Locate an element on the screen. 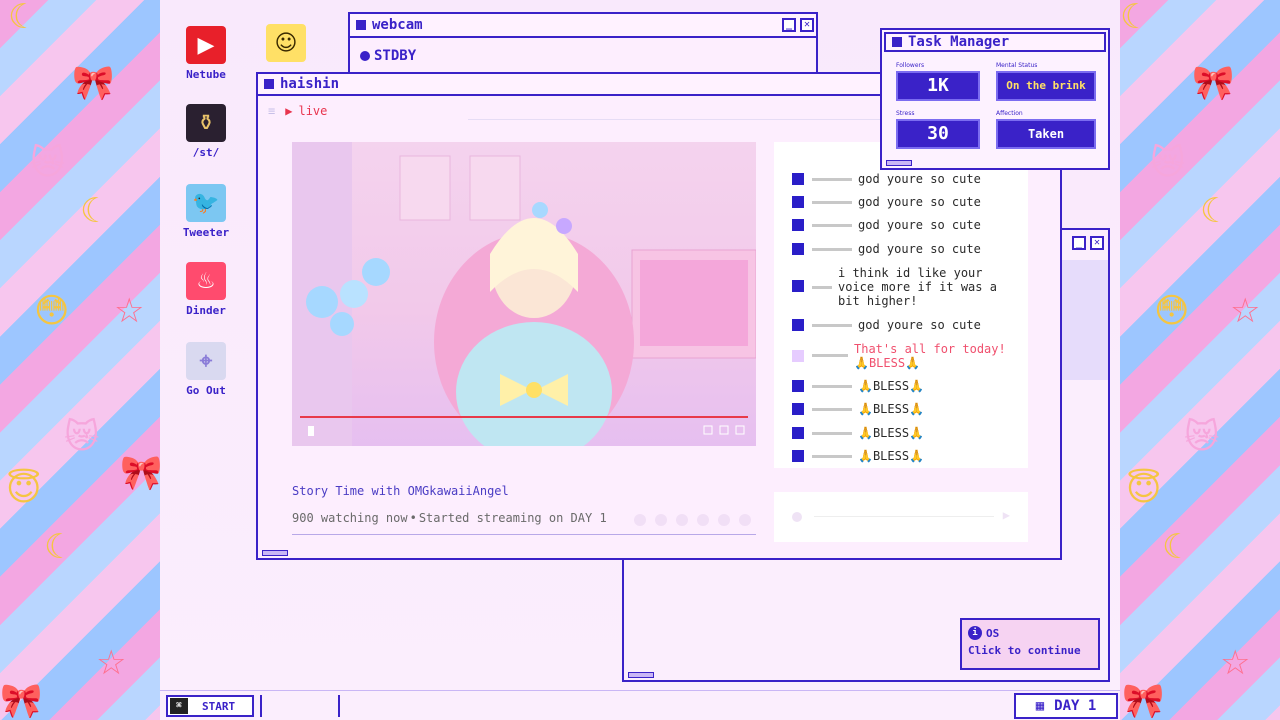  task-manager-title: Task Manager is located at coordinates (959, 42).